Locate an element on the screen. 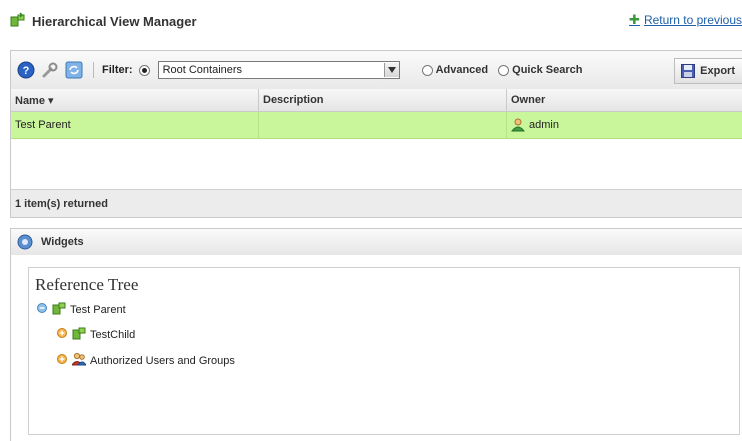 The width and height of the screenshot is (742, 441). refresh-icon is located at coordinates (74, 70).